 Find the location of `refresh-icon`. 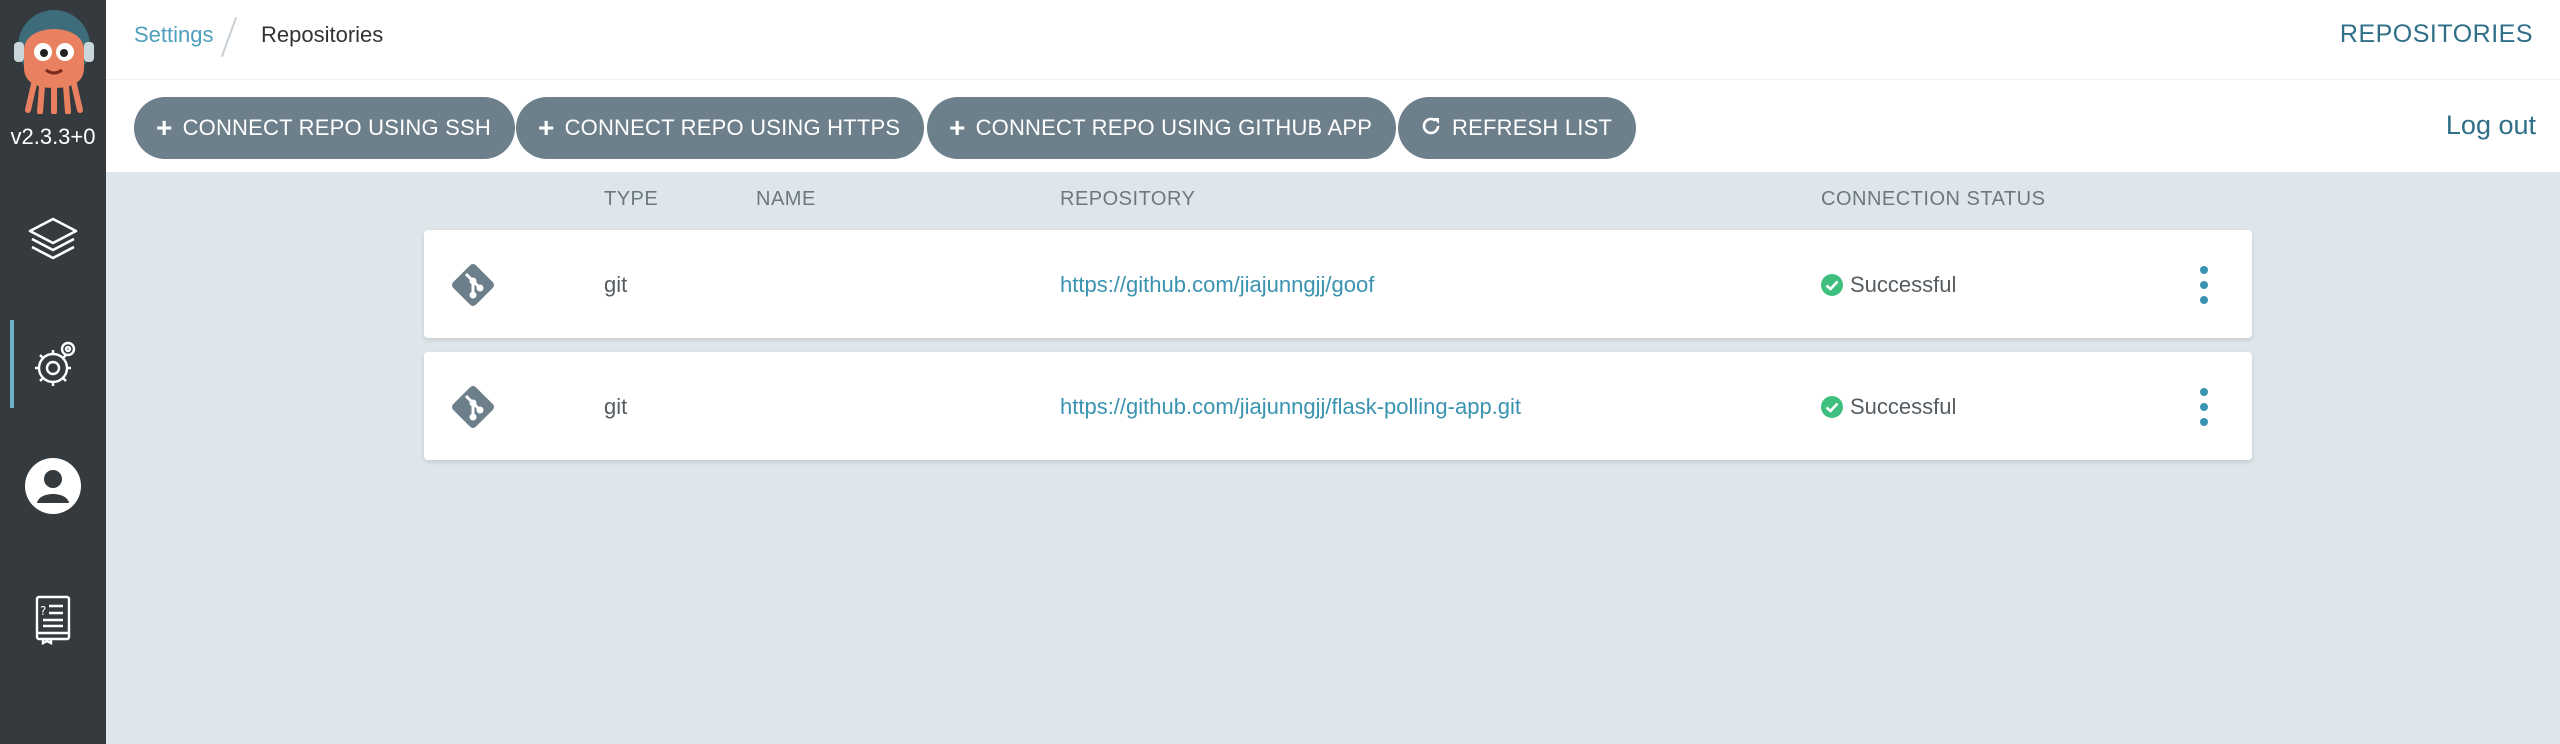

refresh-icon is located at coordinates (1431, 128).